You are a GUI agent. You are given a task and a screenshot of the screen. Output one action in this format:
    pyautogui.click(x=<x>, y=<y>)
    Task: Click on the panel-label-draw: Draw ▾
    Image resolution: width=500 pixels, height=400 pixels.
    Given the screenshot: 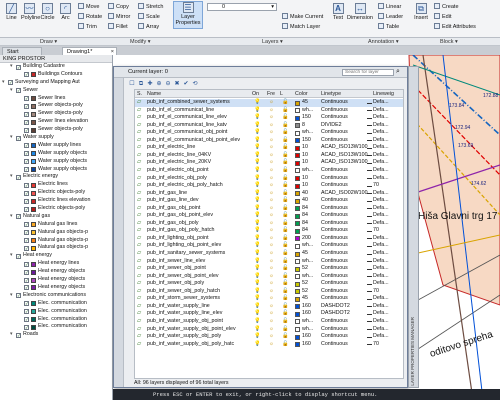 What is the action you would take?
    pyautogui.click(x=48, y=42)
    